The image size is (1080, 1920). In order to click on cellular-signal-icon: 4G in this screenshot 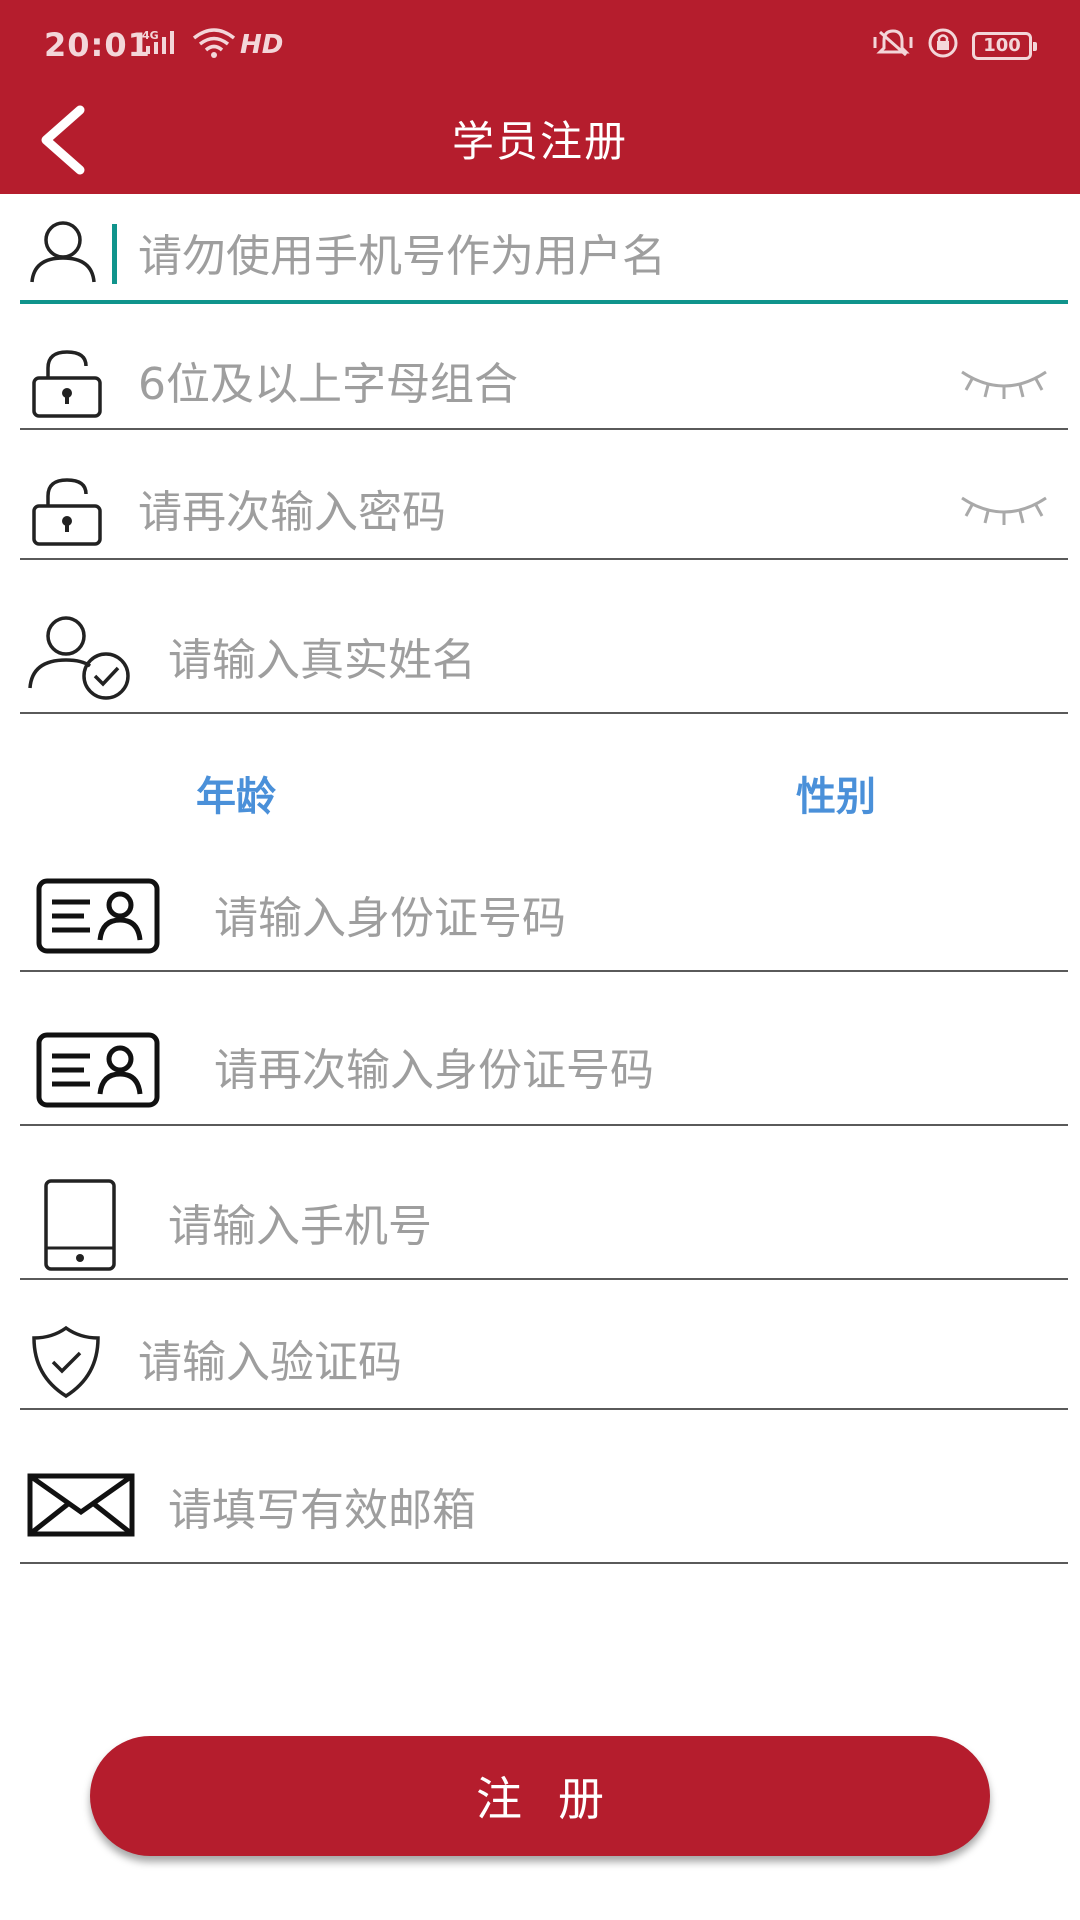, I will do `click(165, 45)`.